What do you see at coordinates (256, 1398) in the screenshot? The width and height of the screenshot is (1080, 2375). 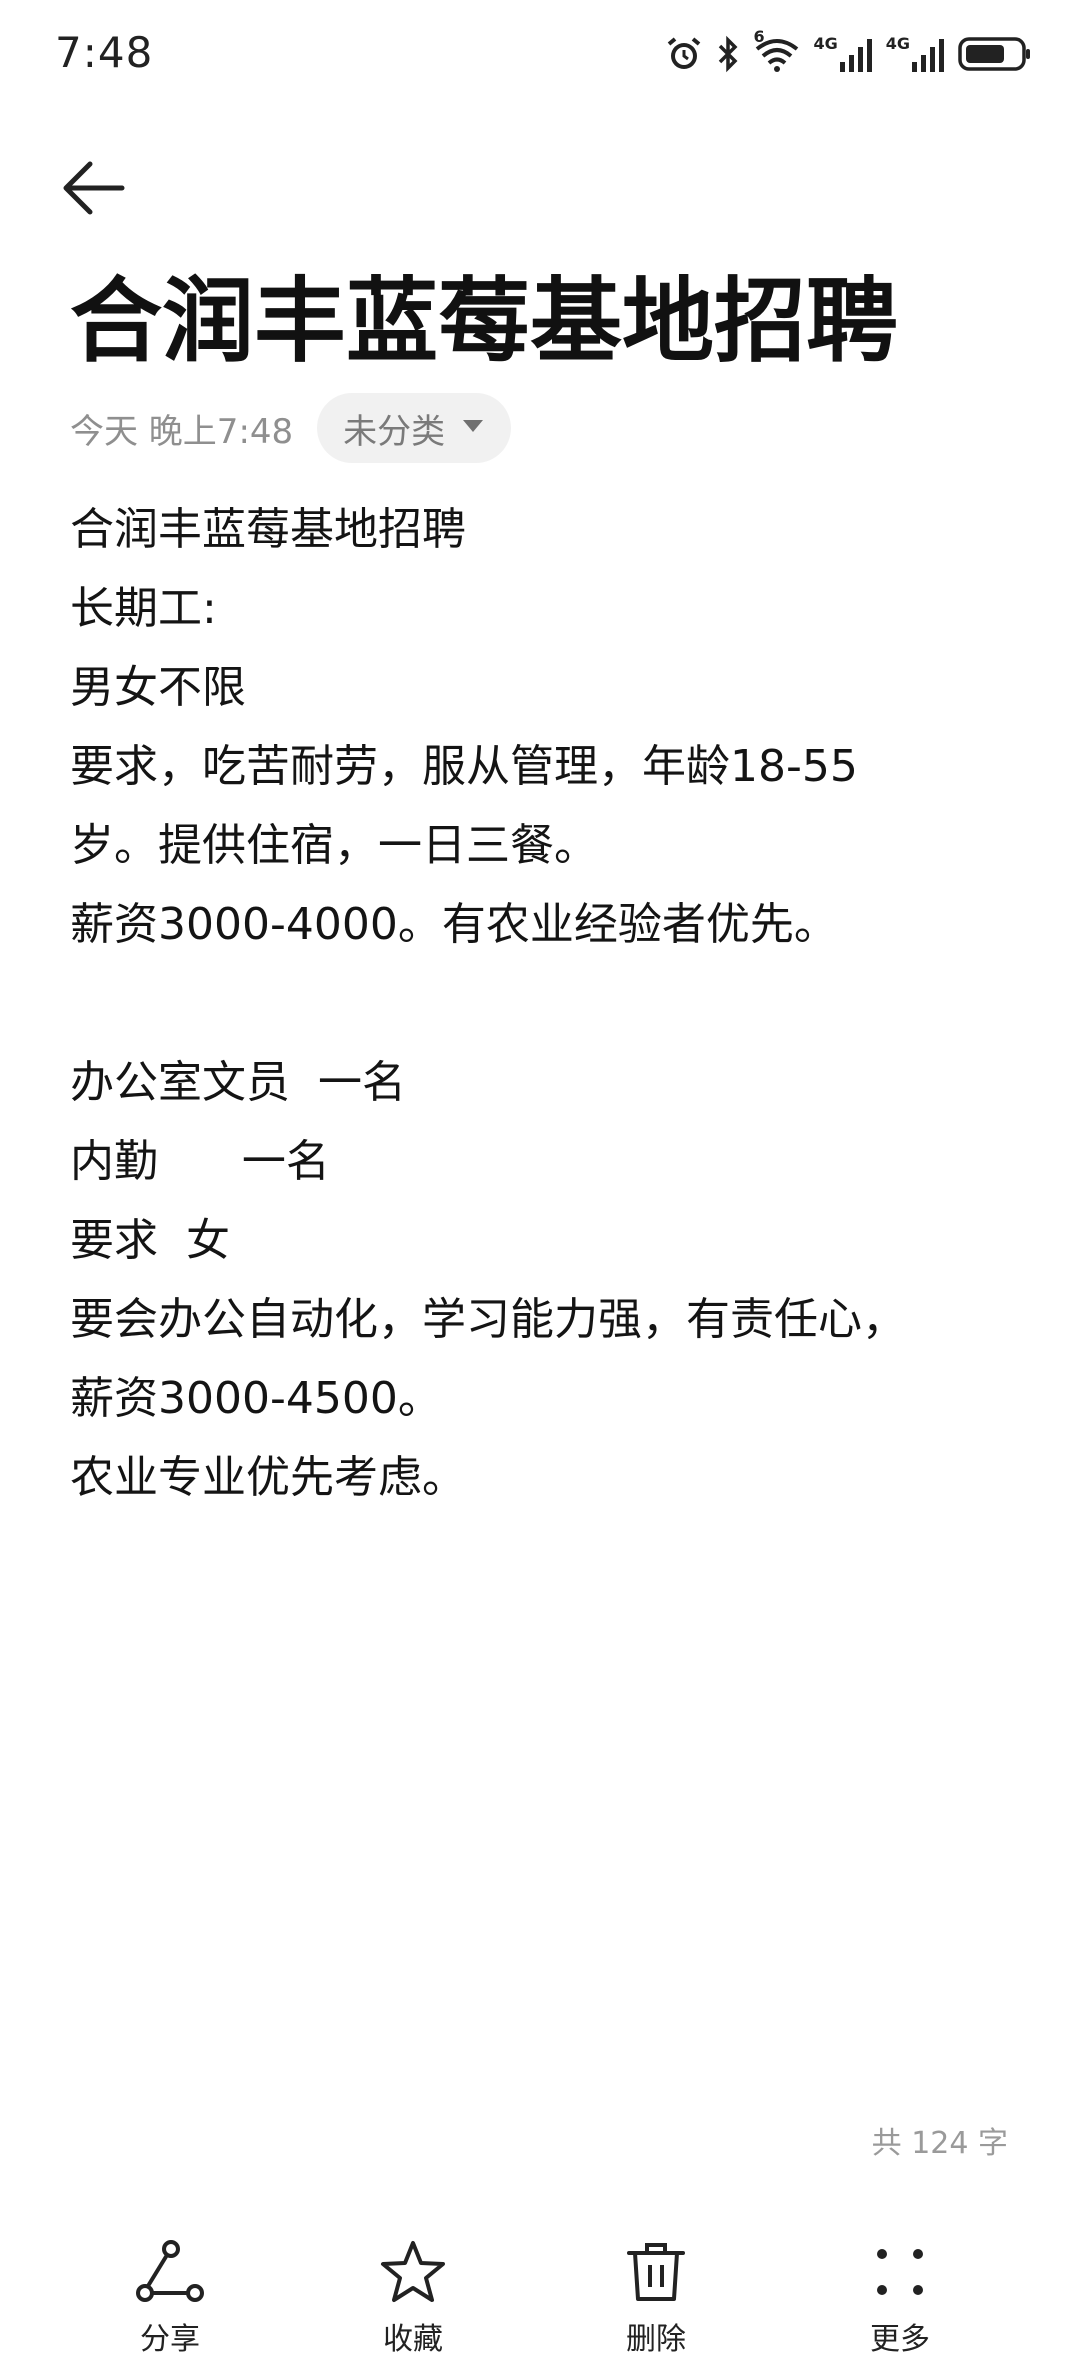 I see `note-line: 薪资3000-4500。` at bounding box center [256, 1398].